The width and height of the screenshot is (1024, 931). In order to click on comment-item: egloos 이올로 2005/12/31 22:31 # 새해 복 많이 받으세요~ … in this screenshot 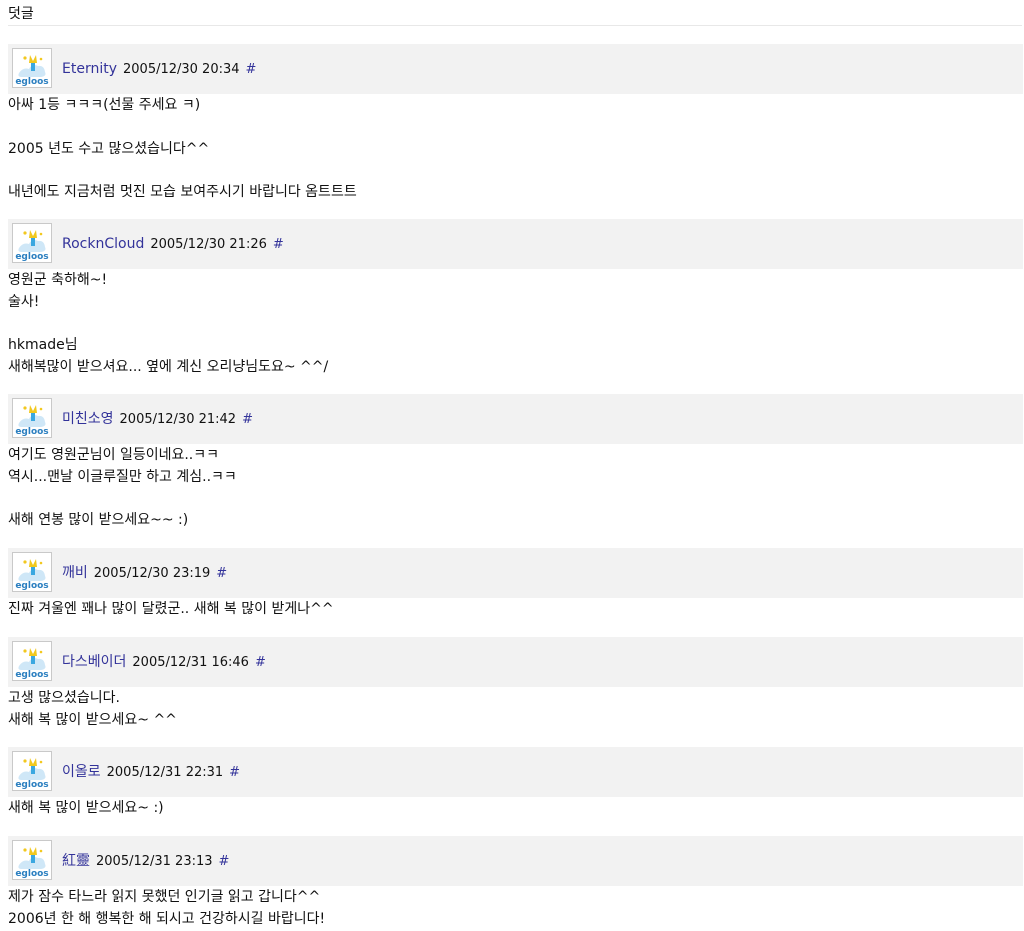, I will do `click(515, 783)`.